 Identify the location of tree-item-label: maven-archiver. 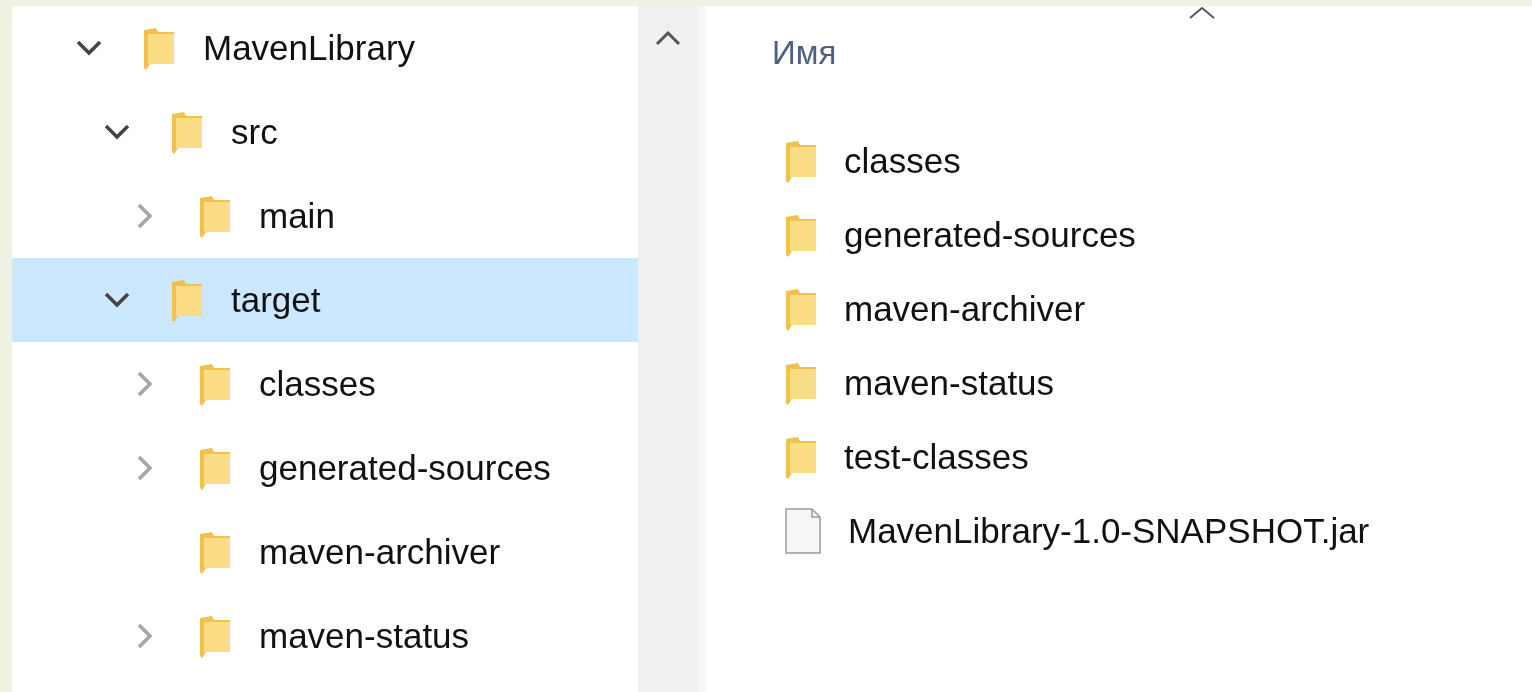
(380, 552).